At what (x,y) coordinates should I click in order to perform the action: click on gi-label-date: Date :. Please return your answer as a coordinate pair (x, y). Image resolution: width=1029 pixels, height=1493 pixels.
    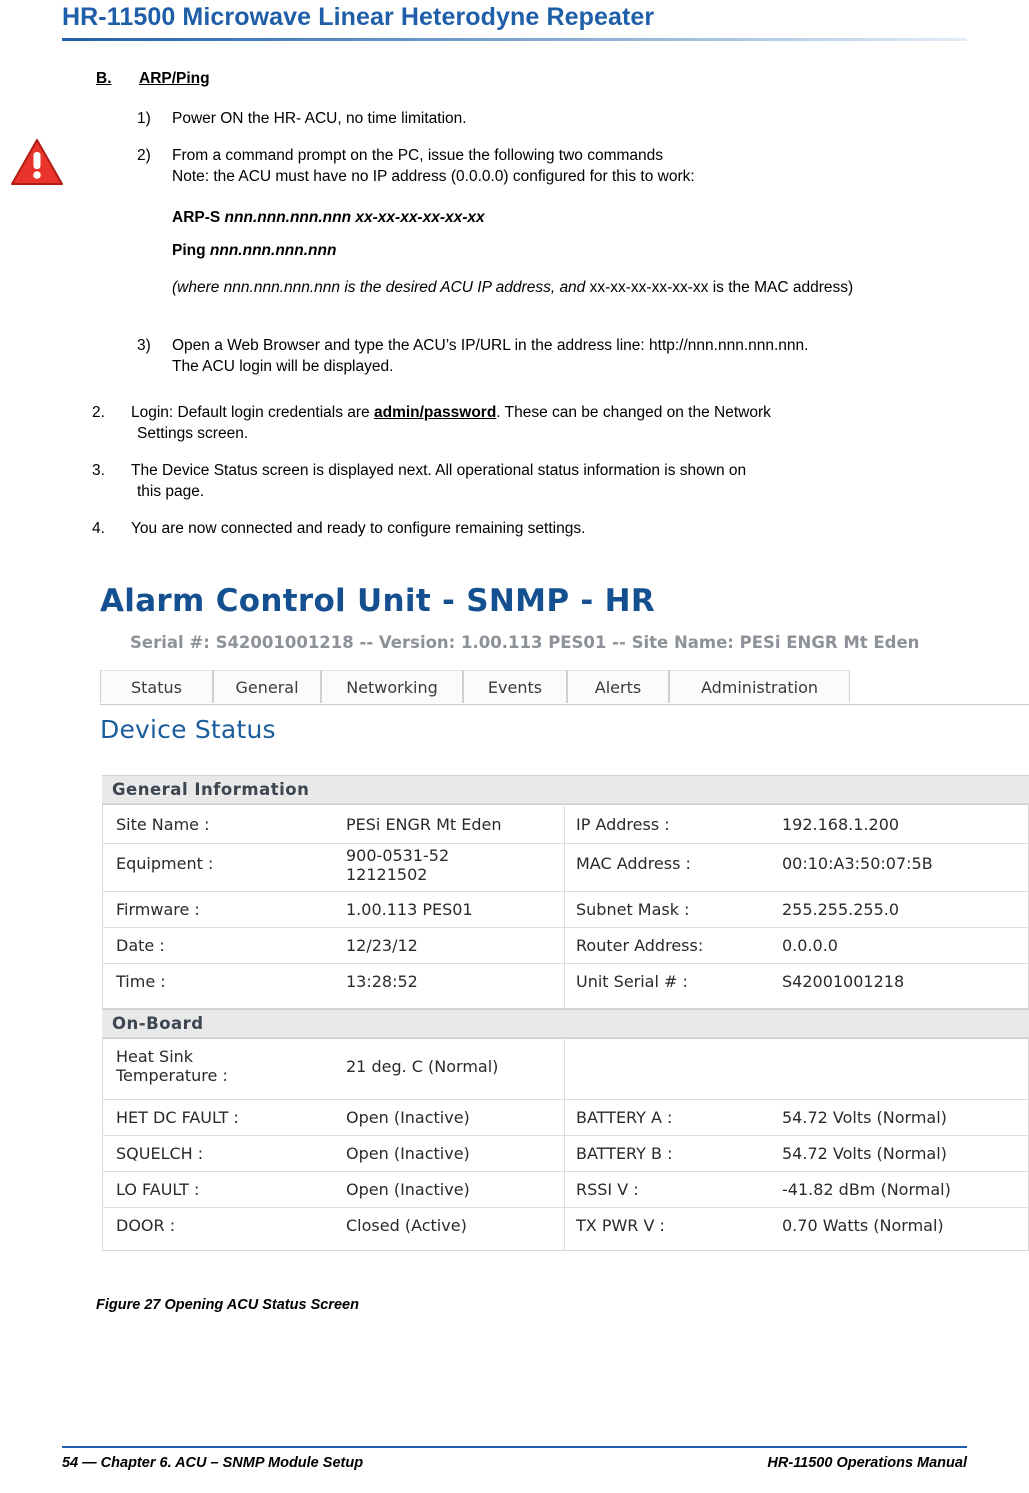
    Looking at the image, I should click on (140, 945).